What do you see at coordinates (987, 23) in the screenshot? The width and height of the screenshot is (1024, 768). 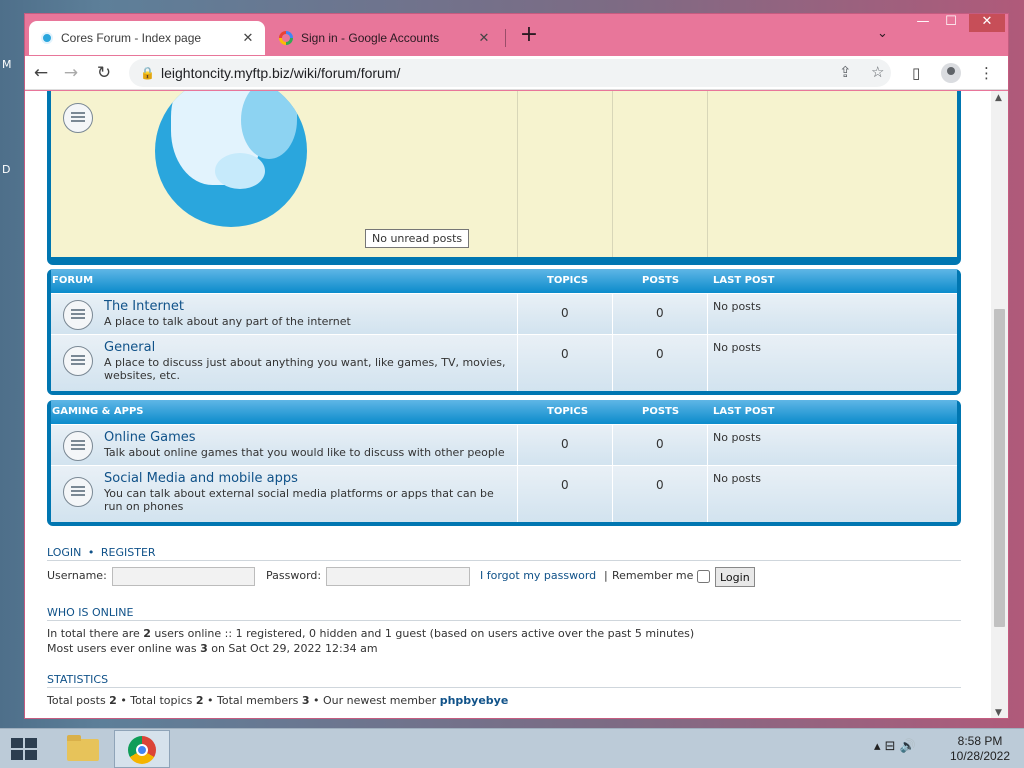 I see `close-window-button: ✕` at bounding box center [987, 23].